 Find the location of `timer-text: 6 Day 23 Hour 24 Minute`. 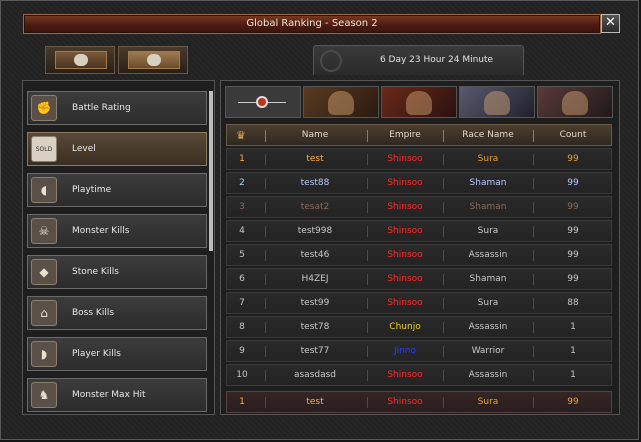

timer-text: 6 Day 23 Hour 24 Minute is located at coordinates (436, 60).